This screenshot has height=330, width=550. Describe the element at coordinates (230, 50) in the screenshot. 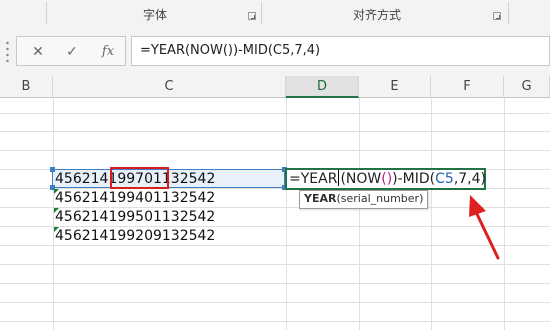

I see `formula-text: =YEAR(NOW())-MID(C5,7,4)` at that location.